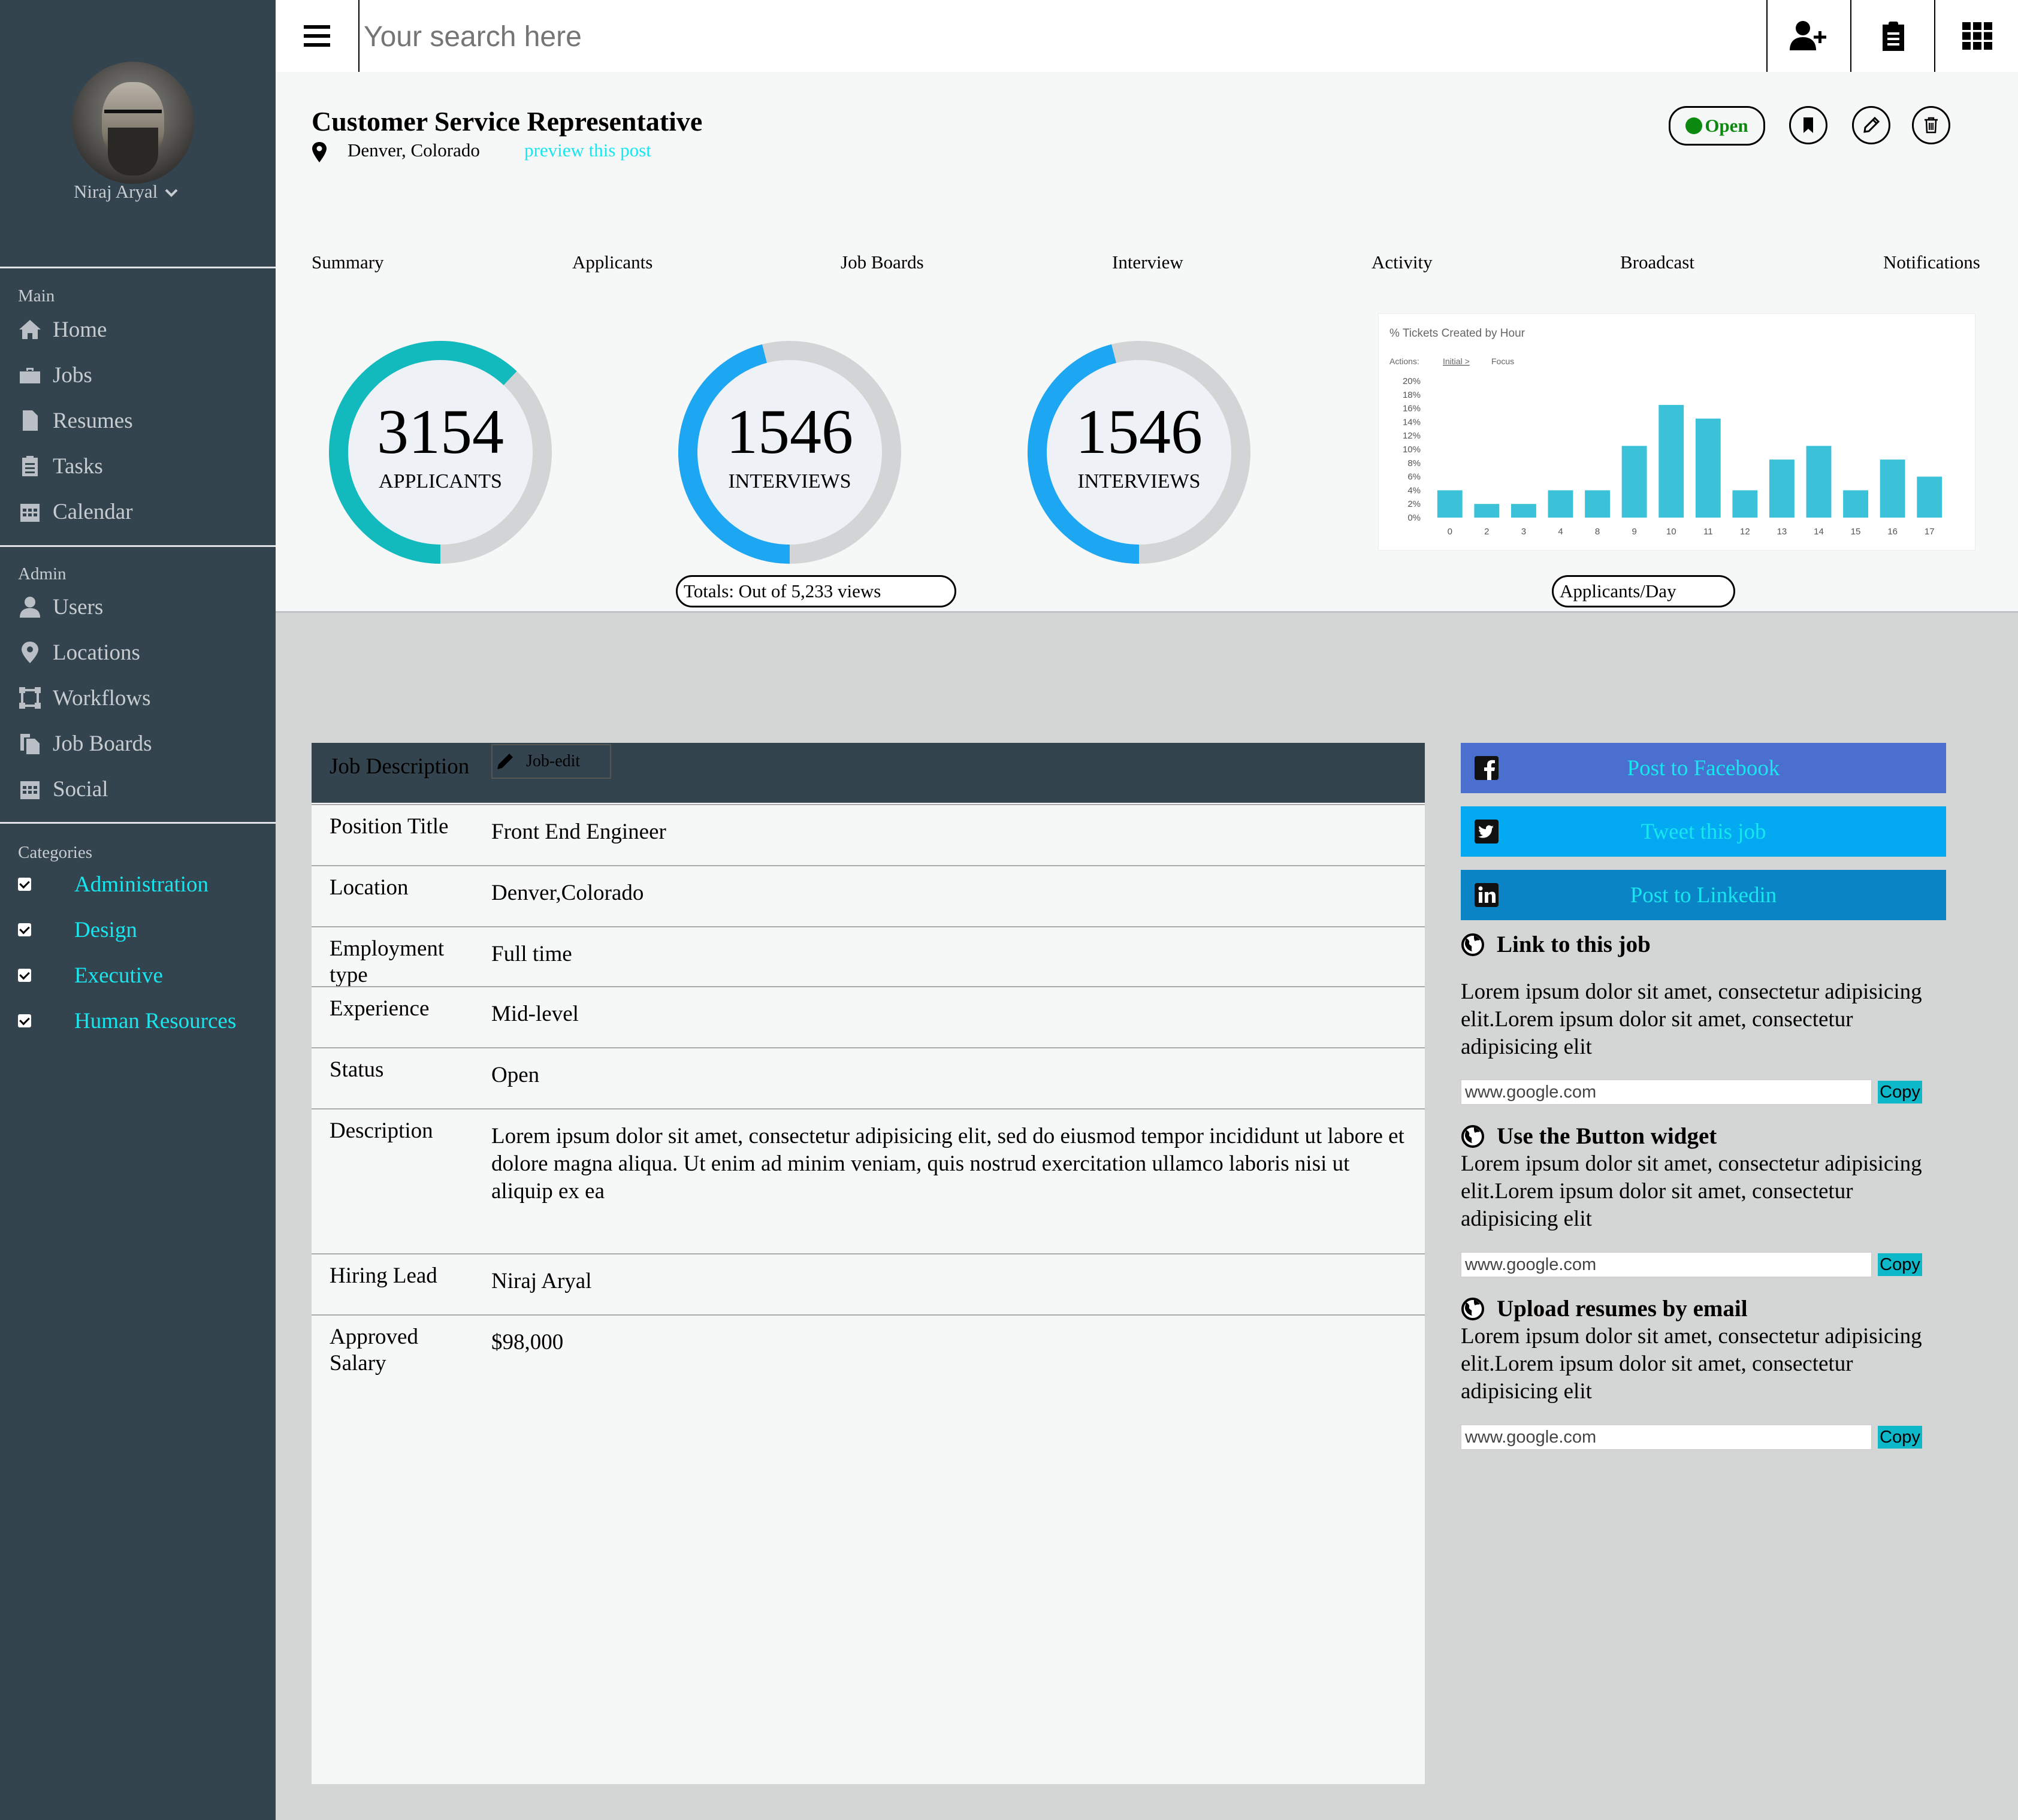  Describe the element at coordinates (531, 954) in the screenshot. I see `row-value: Full time` at that location.